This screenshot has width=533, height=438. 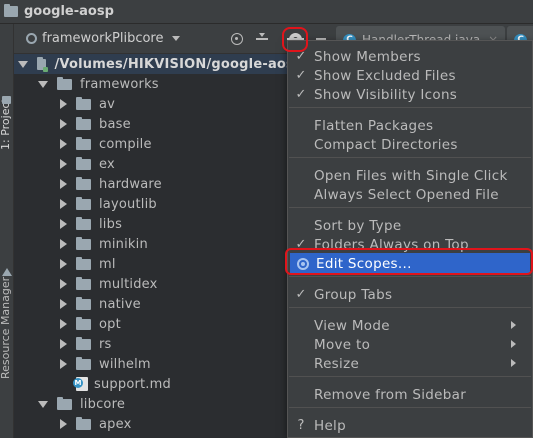 I want to click on help-icon: ?, so click(x=301, y=425).